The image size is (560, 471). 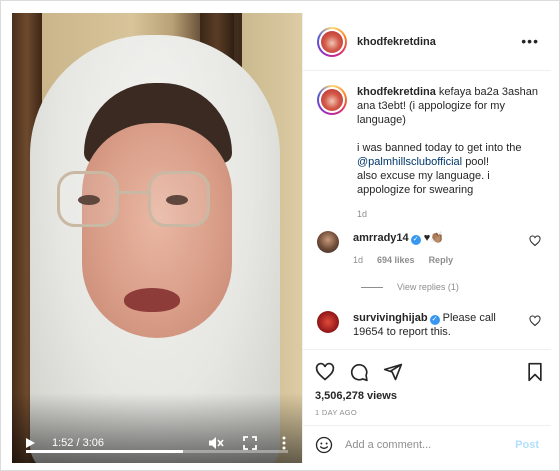 I want to click on action-bar, so click(x=359, y=372).